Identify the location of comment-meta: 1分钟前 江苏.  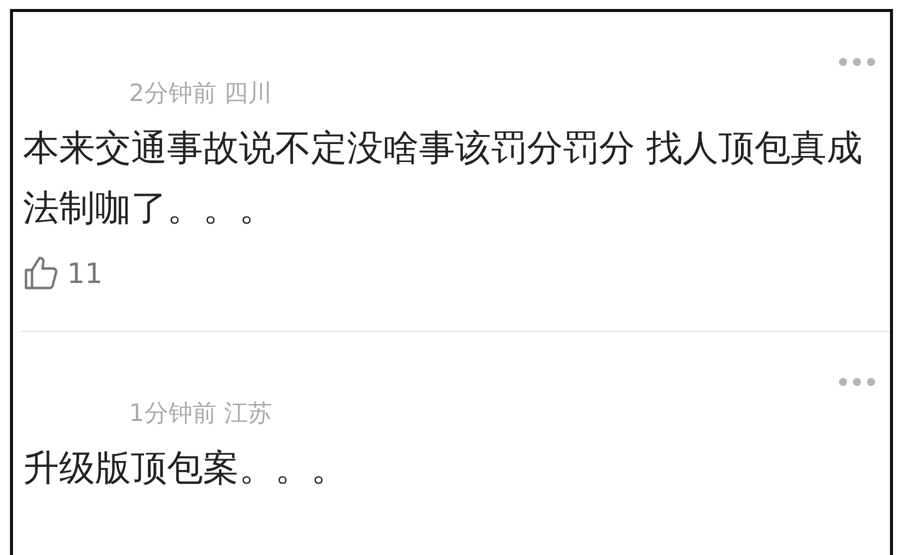
(201, 413).